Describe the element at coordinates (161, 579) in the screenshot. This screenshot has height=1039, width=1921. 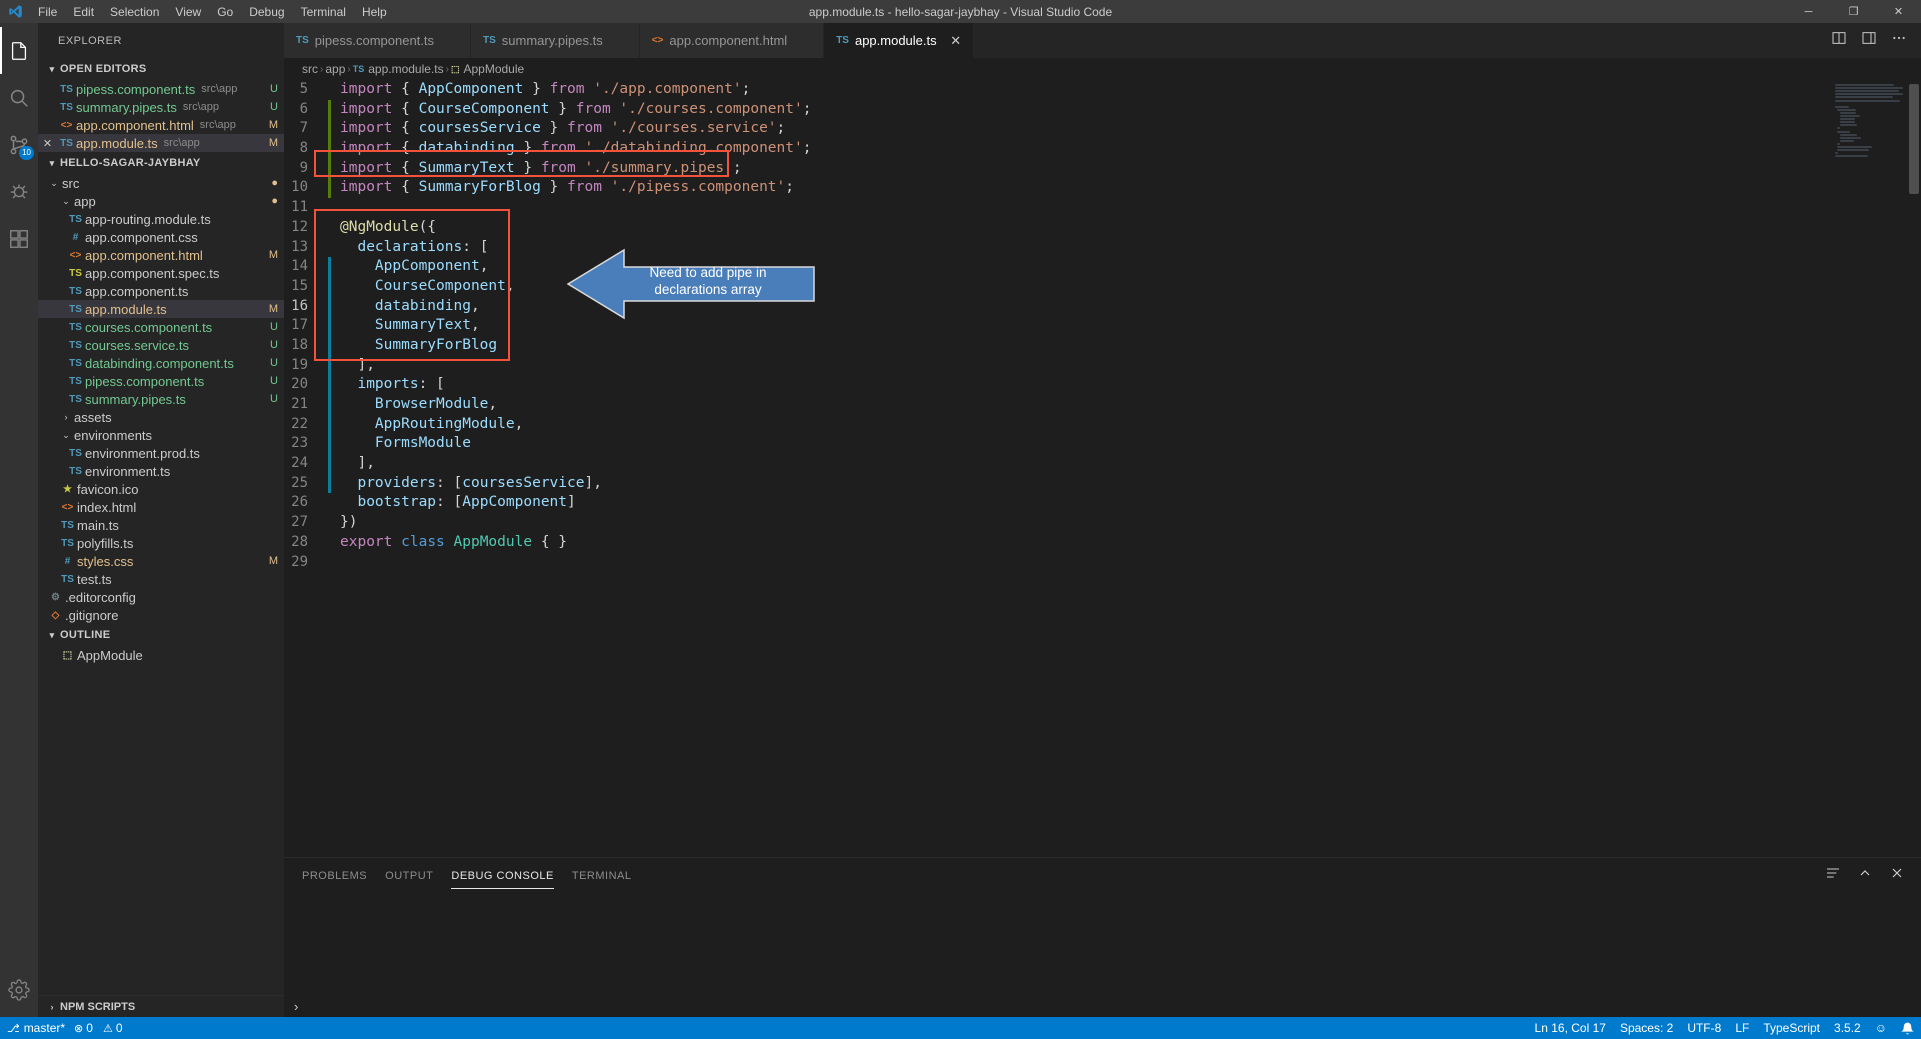
I see `file-item: TS test.ts` at that location.